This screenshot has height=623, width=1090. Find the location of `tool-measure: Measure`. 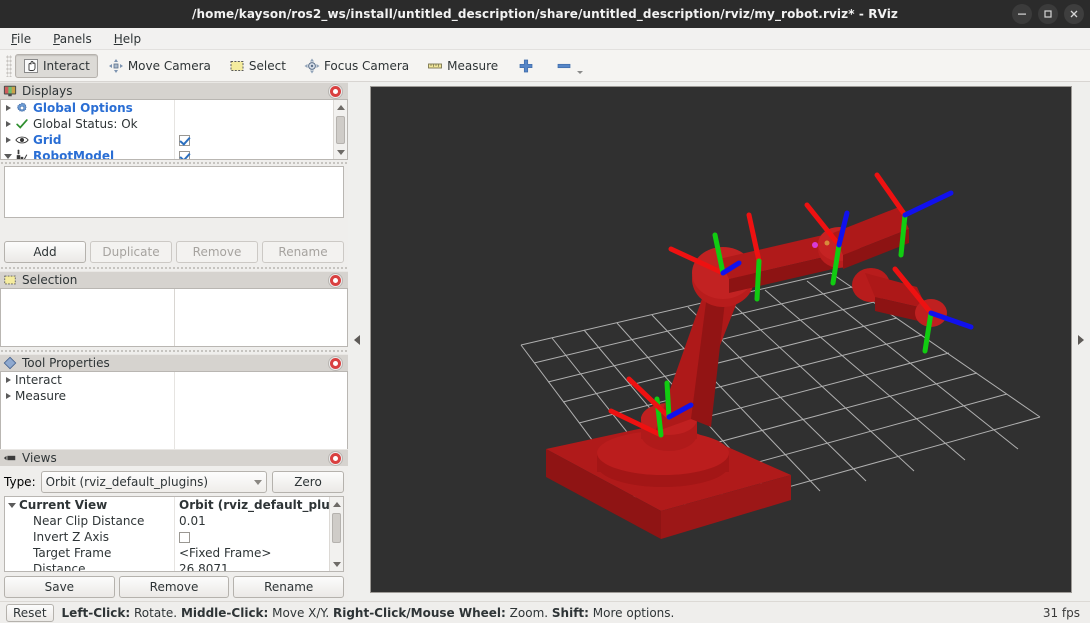

tool-measure: Measure is located at coordinates (462, 66).